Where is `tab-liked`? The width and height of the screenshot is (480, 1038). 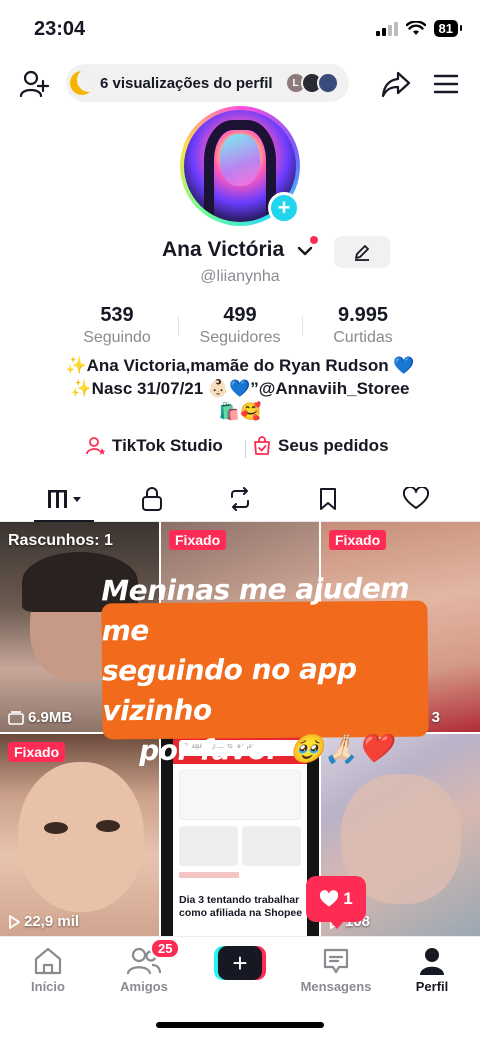
tab-liked is located at coordinates (416, 499).